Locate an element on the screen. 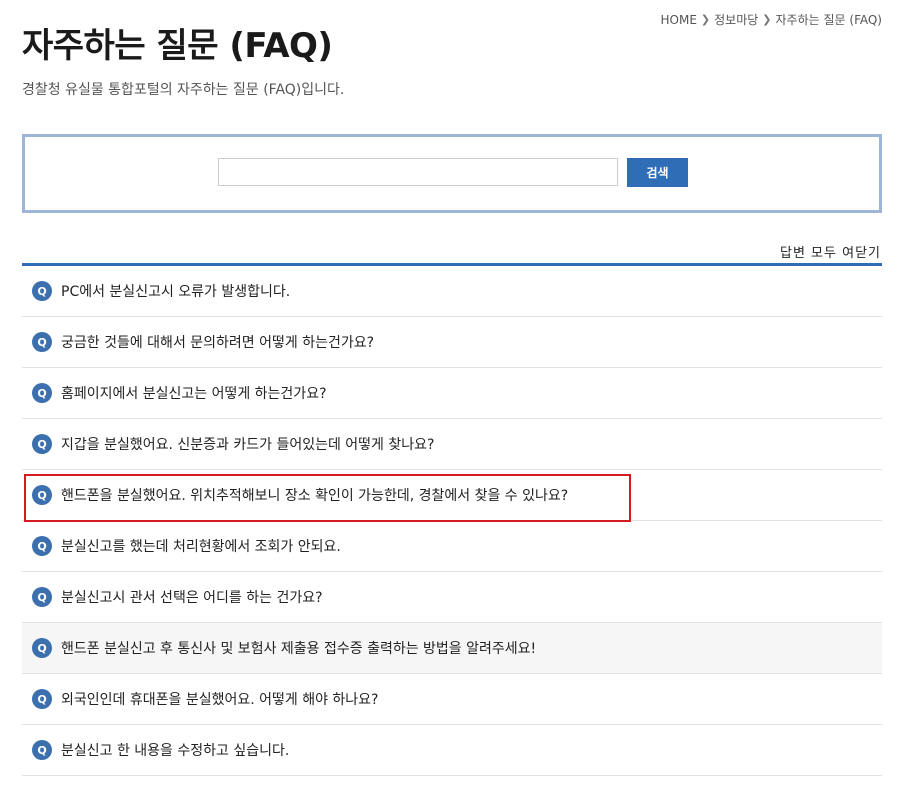 Image resolution: width=905 pixels, height=802 pixels. search-input is located at coordinates (418, 172).